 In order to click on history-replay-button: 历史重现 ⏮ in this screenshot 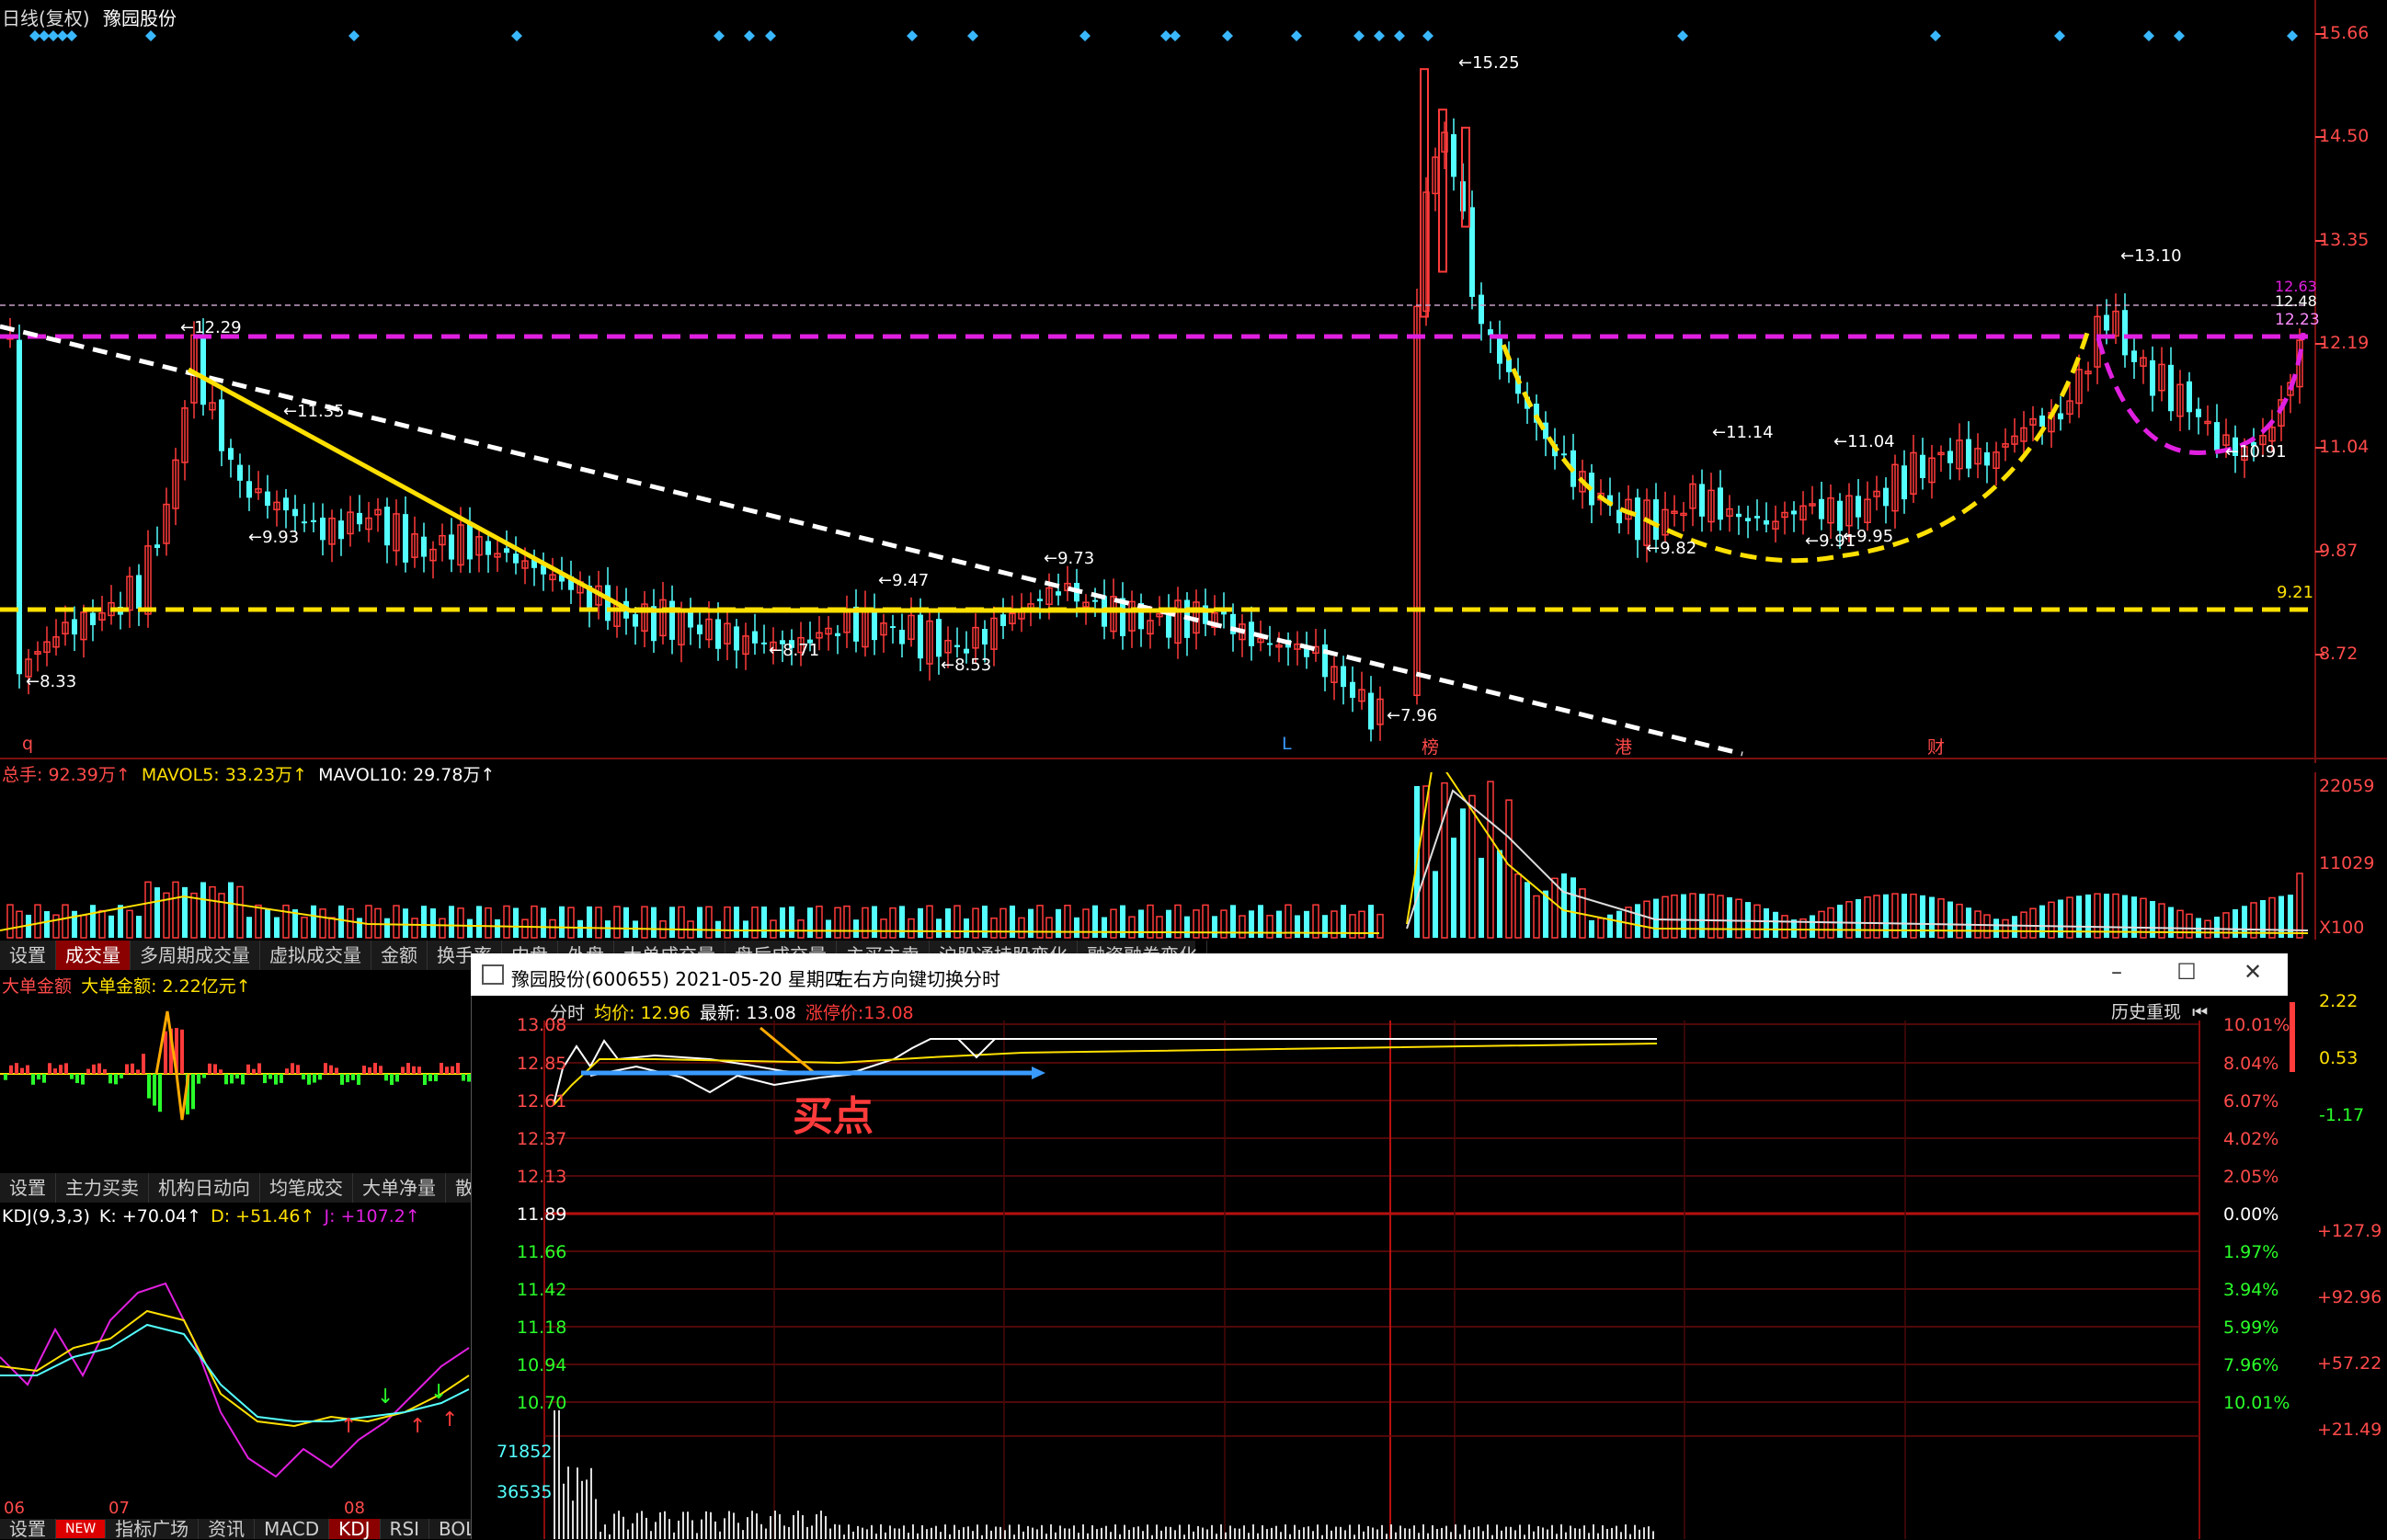, I will do `click(2159, 1010)`.